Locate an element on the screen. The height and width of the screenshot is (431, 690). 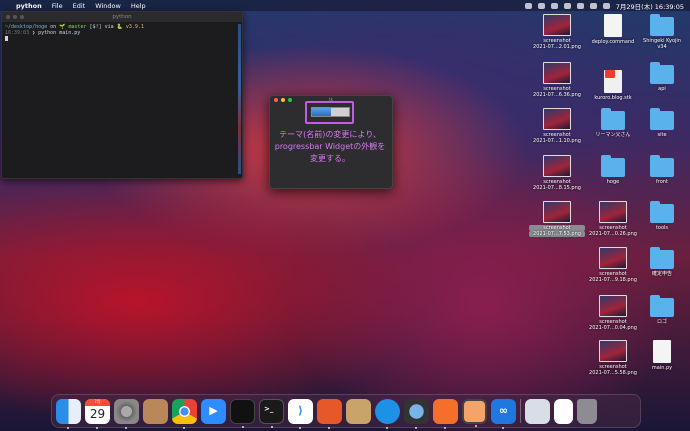
contacts-icon is located at coordinates (155, 411).